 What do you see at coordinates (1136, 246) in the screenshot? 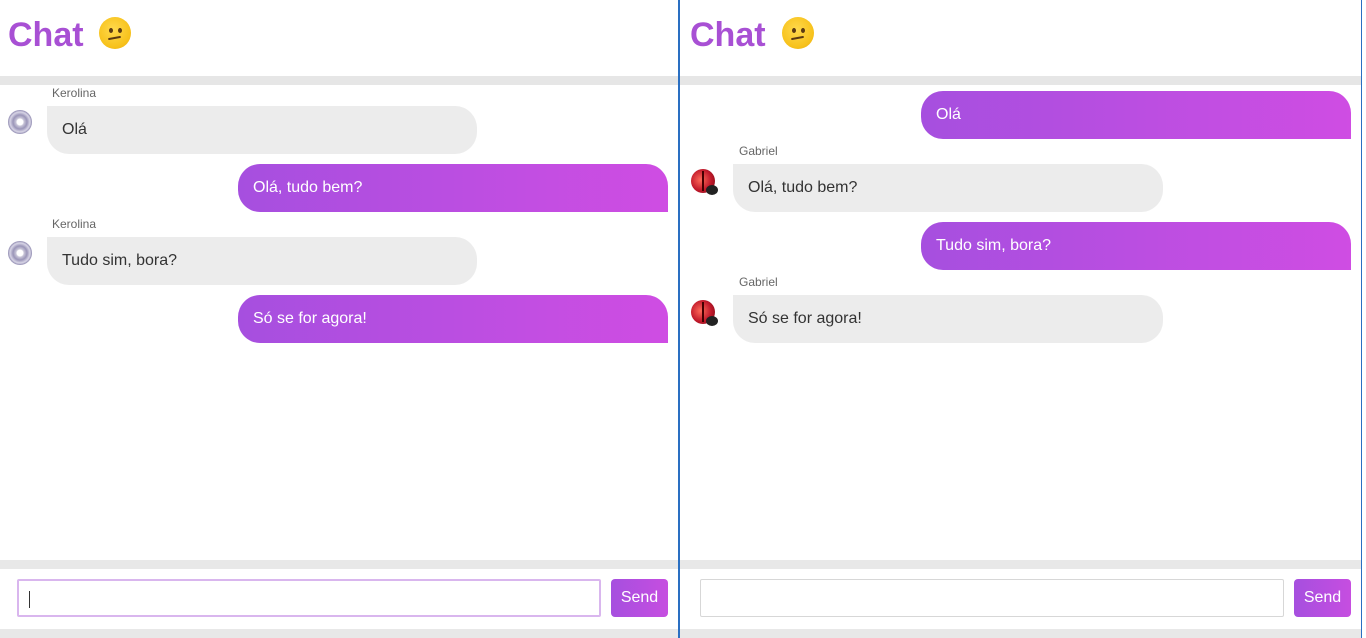
I see `message-bubble-outgoing: Tudo sim, bora?` at bounding box center [1136, 246].